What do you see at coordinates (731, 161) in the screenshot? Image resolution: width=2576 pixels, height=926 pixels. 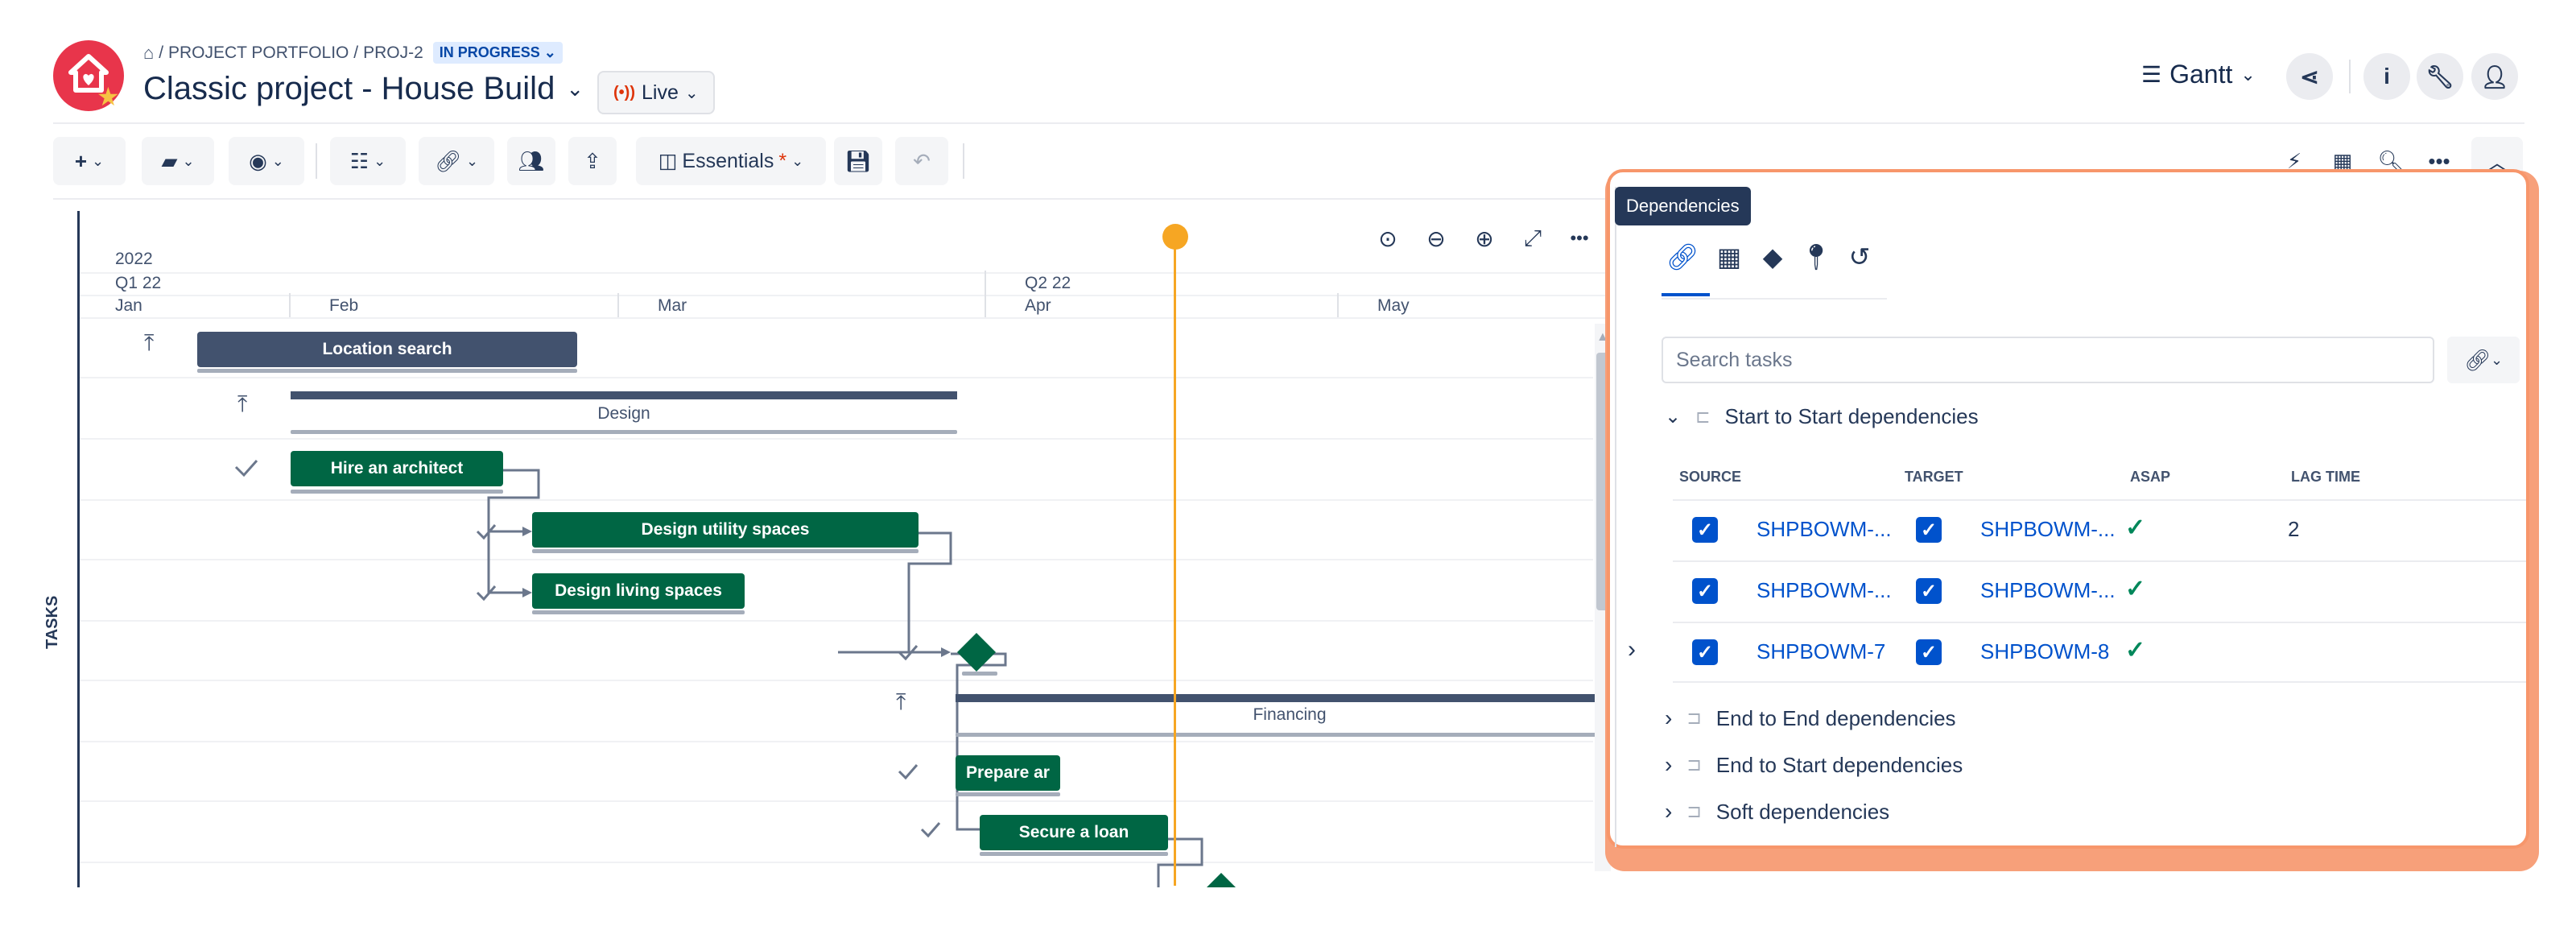 I see `essentials-dropdown: ◫ Essentials * ⌄` at bounding box center [731, 161].